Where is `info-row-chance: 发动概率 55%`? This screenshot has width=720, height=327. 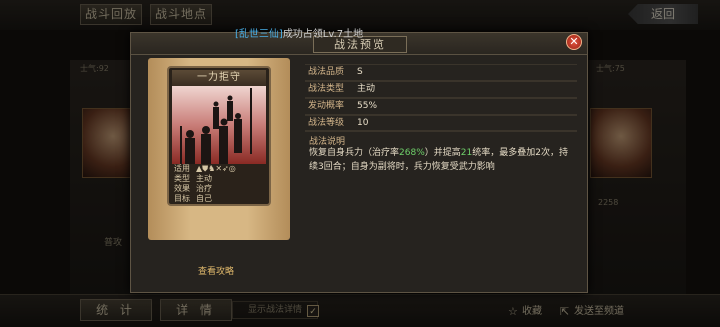 info-row-chance: 发动概率 55% is located at coordinates (441, 106).